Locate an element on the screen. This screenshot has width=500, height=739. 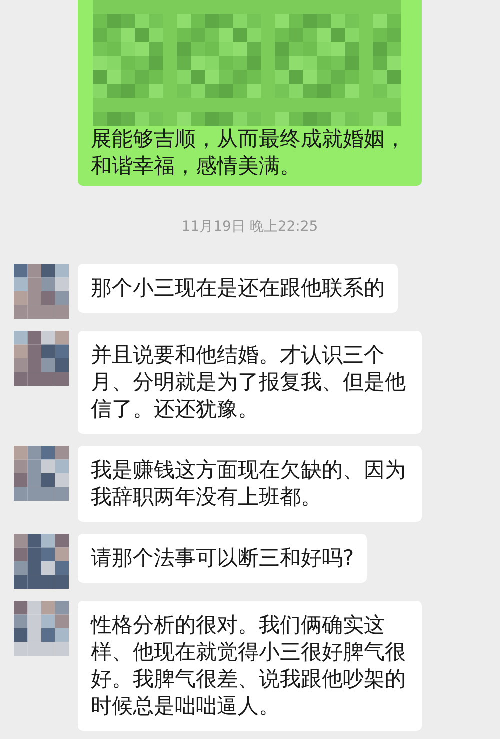
message-bubble: 那个小三现在是还在跟他联系的 is located at coordinates (238, 288).